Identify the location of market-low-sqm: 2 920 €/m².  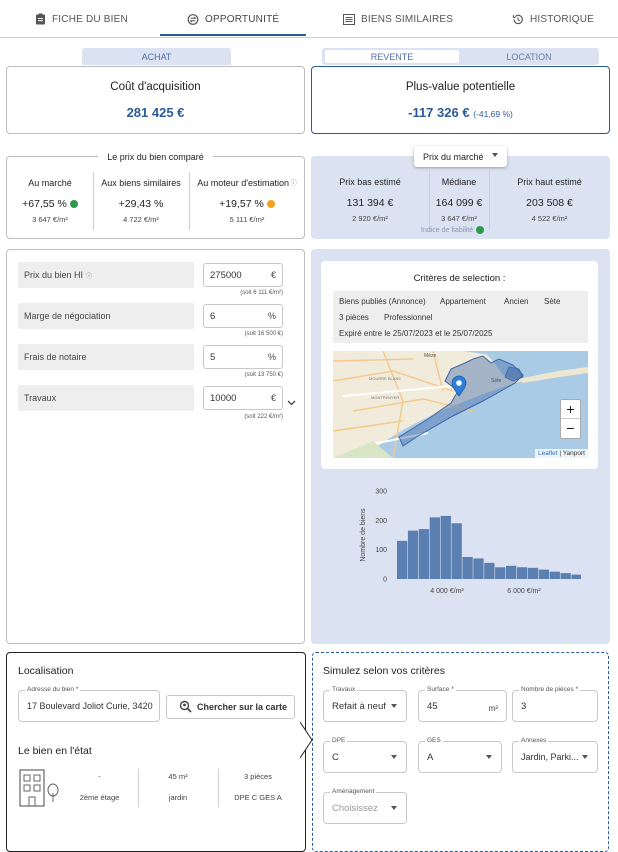
(370, 218).